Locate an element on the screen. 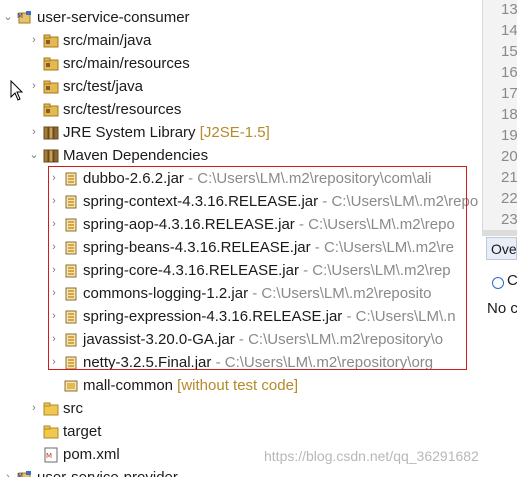 The height and width of the screenshot is (477, 517). tree-item-0: › src/main/java is located at coordinates (241, 40).